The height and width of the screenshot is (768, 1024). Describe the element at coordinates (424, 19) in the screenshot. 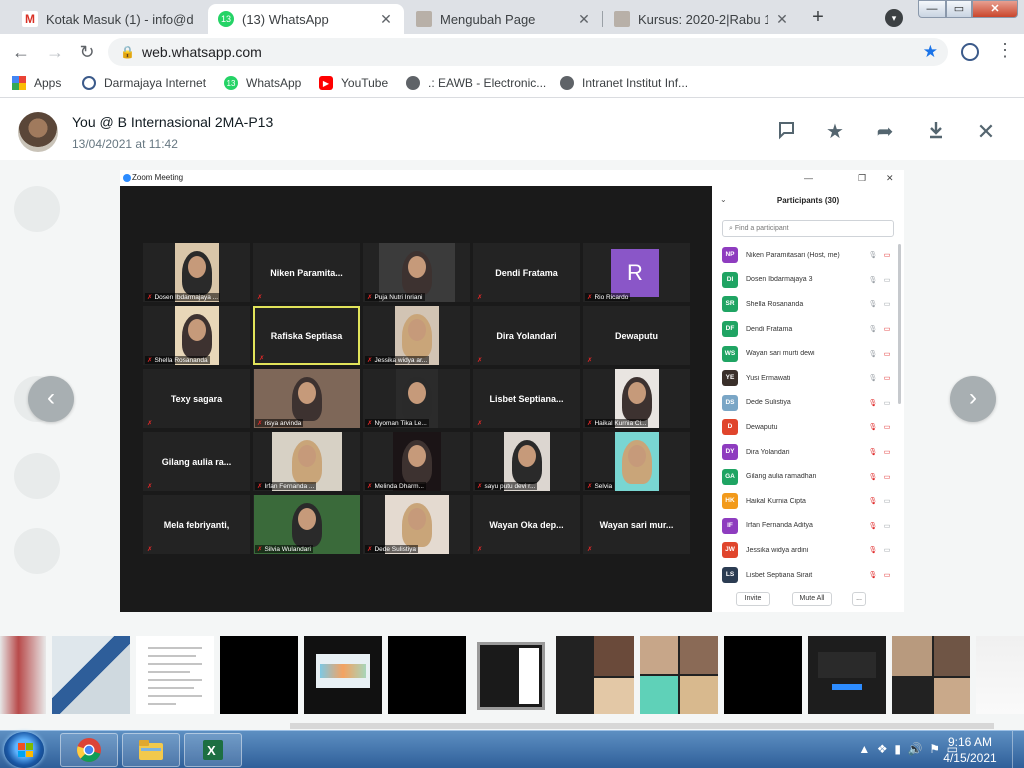

I see `moodle-icon` at that location.